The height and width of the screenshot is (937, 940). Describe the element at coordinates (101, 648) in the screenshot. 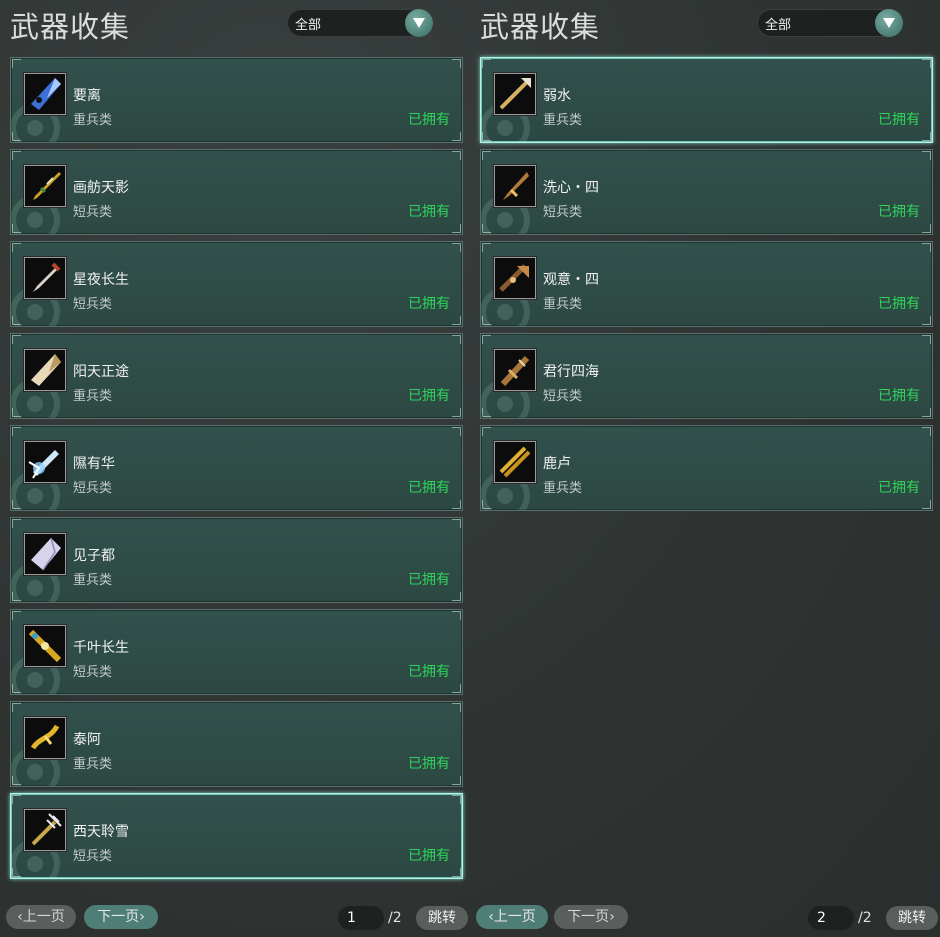

I see `weapon-name: 千叶长生` at that location.